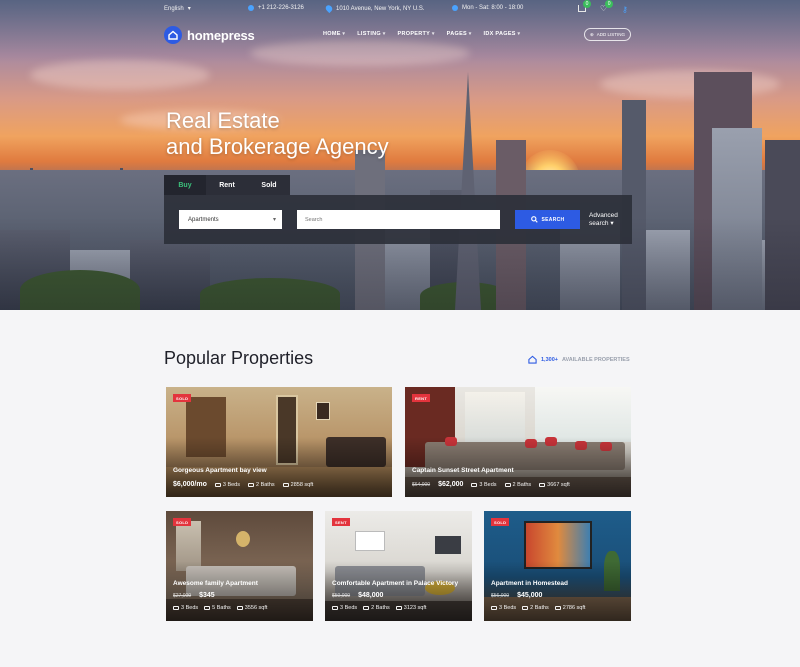  What do you see at coordinates (529, 583) in the screenshot?
I see `property-name: Apartment in Homestead` at bounding box center [529, 583].